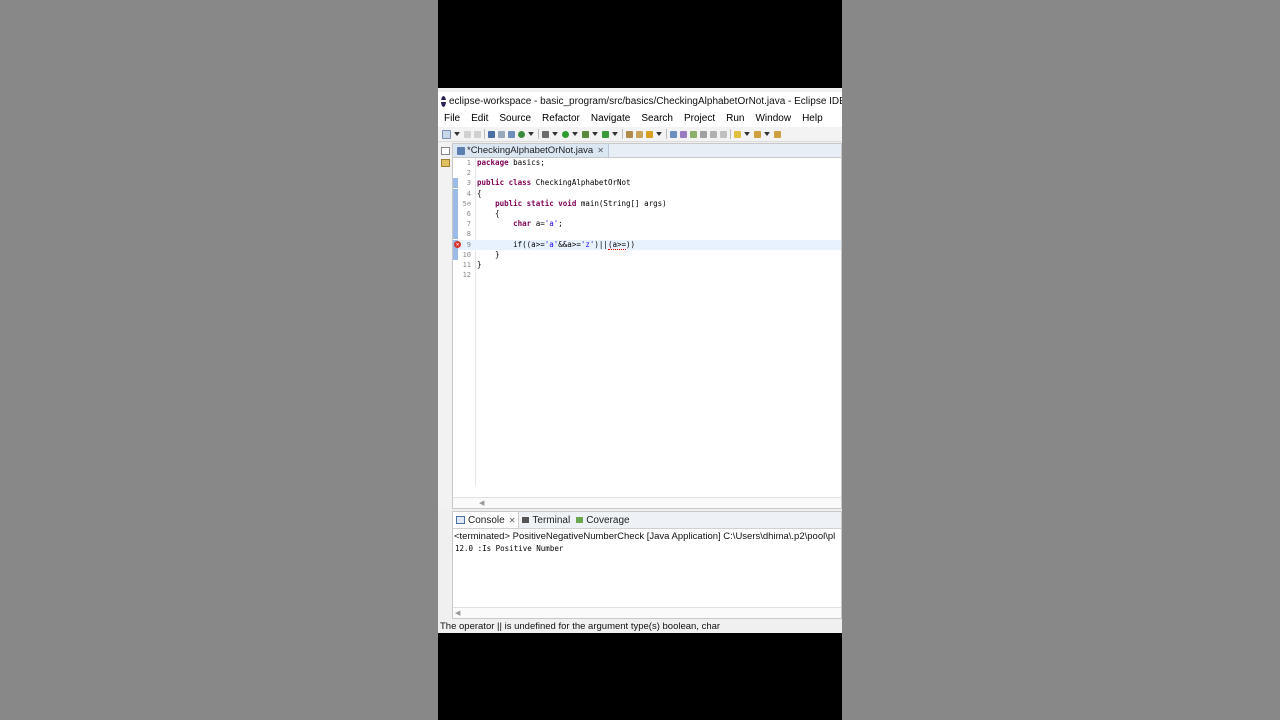 Image resolution: width=1280 pixels, height=720 pixels. I want to click on left-trim, so click(444, 326).